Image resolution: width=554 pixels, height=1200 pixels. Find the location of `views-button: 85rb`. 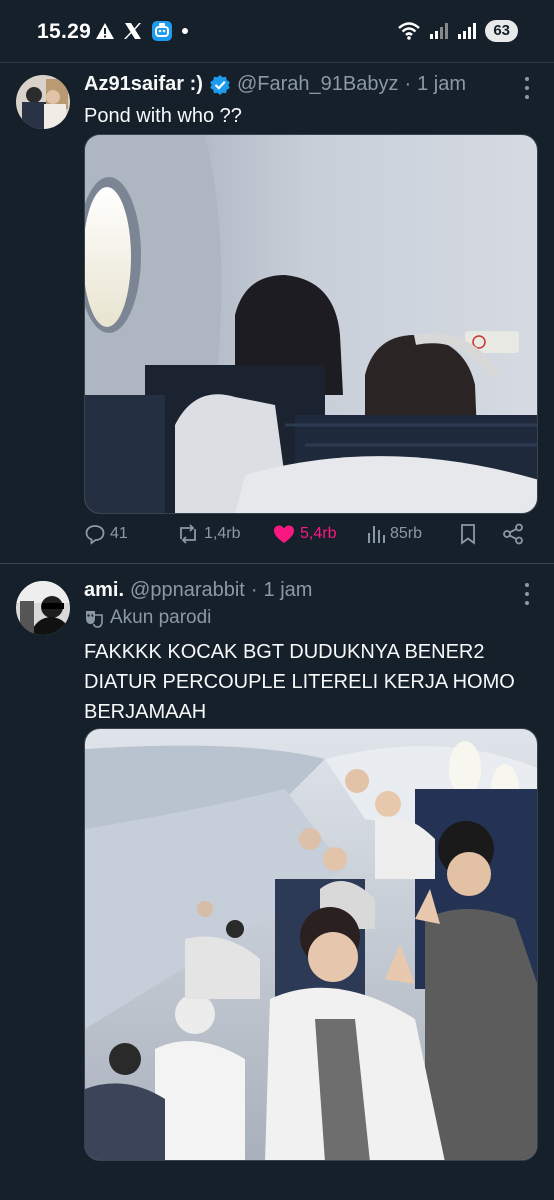

views-button: 85rb is located at coordinates (394, 534).